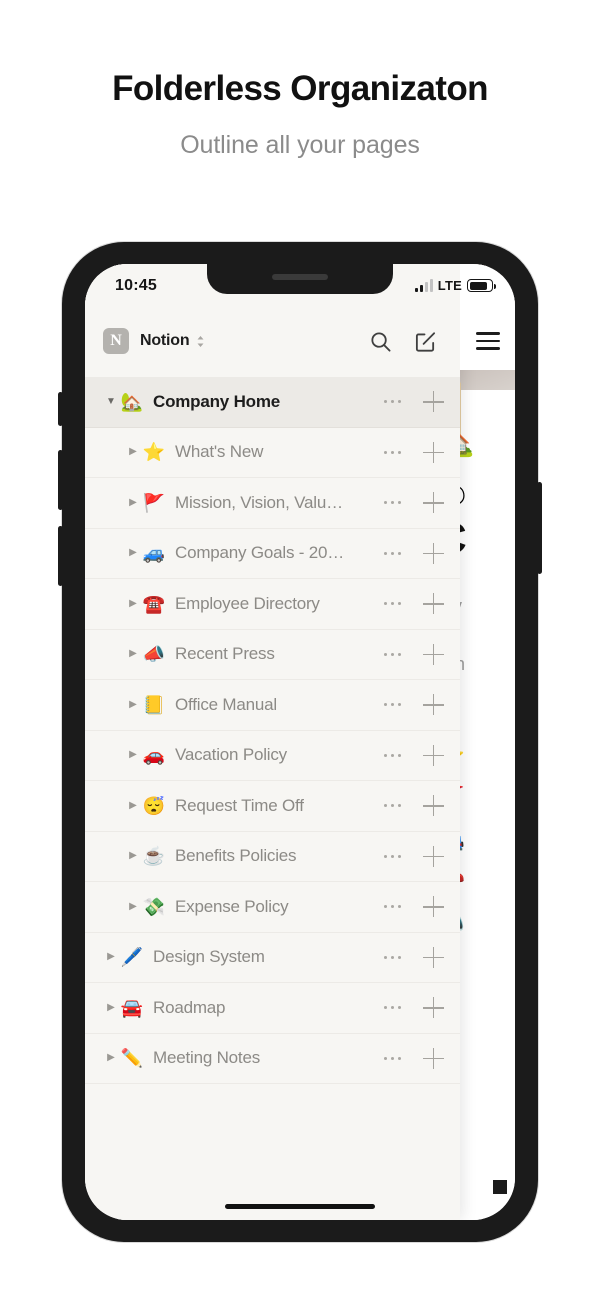 This screenshot has height=1298, width=600. Describe the element at coordinates (380, 341) in the screenshot. I see `search-icon` at that location.